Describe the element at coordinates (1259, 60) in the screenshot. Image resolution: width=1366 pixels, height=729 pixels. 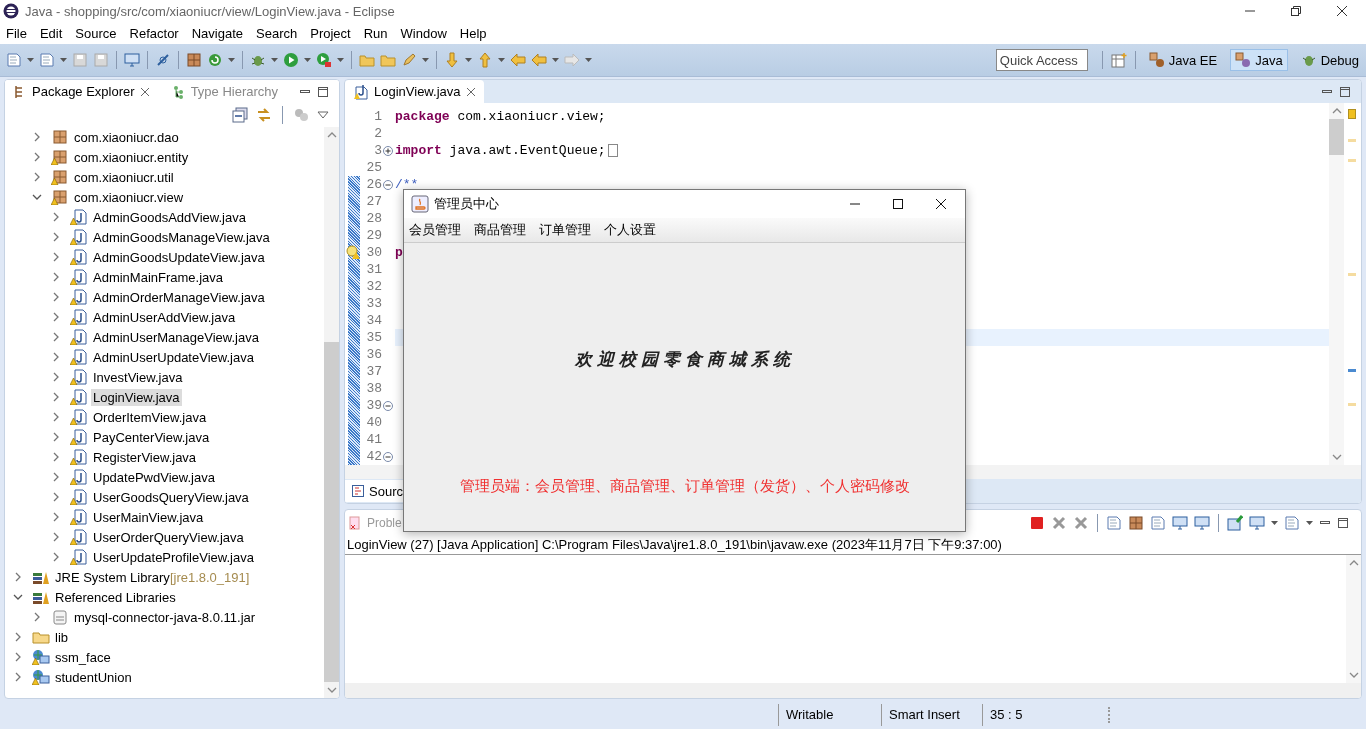
I see `perspective-button: Java` at that location.